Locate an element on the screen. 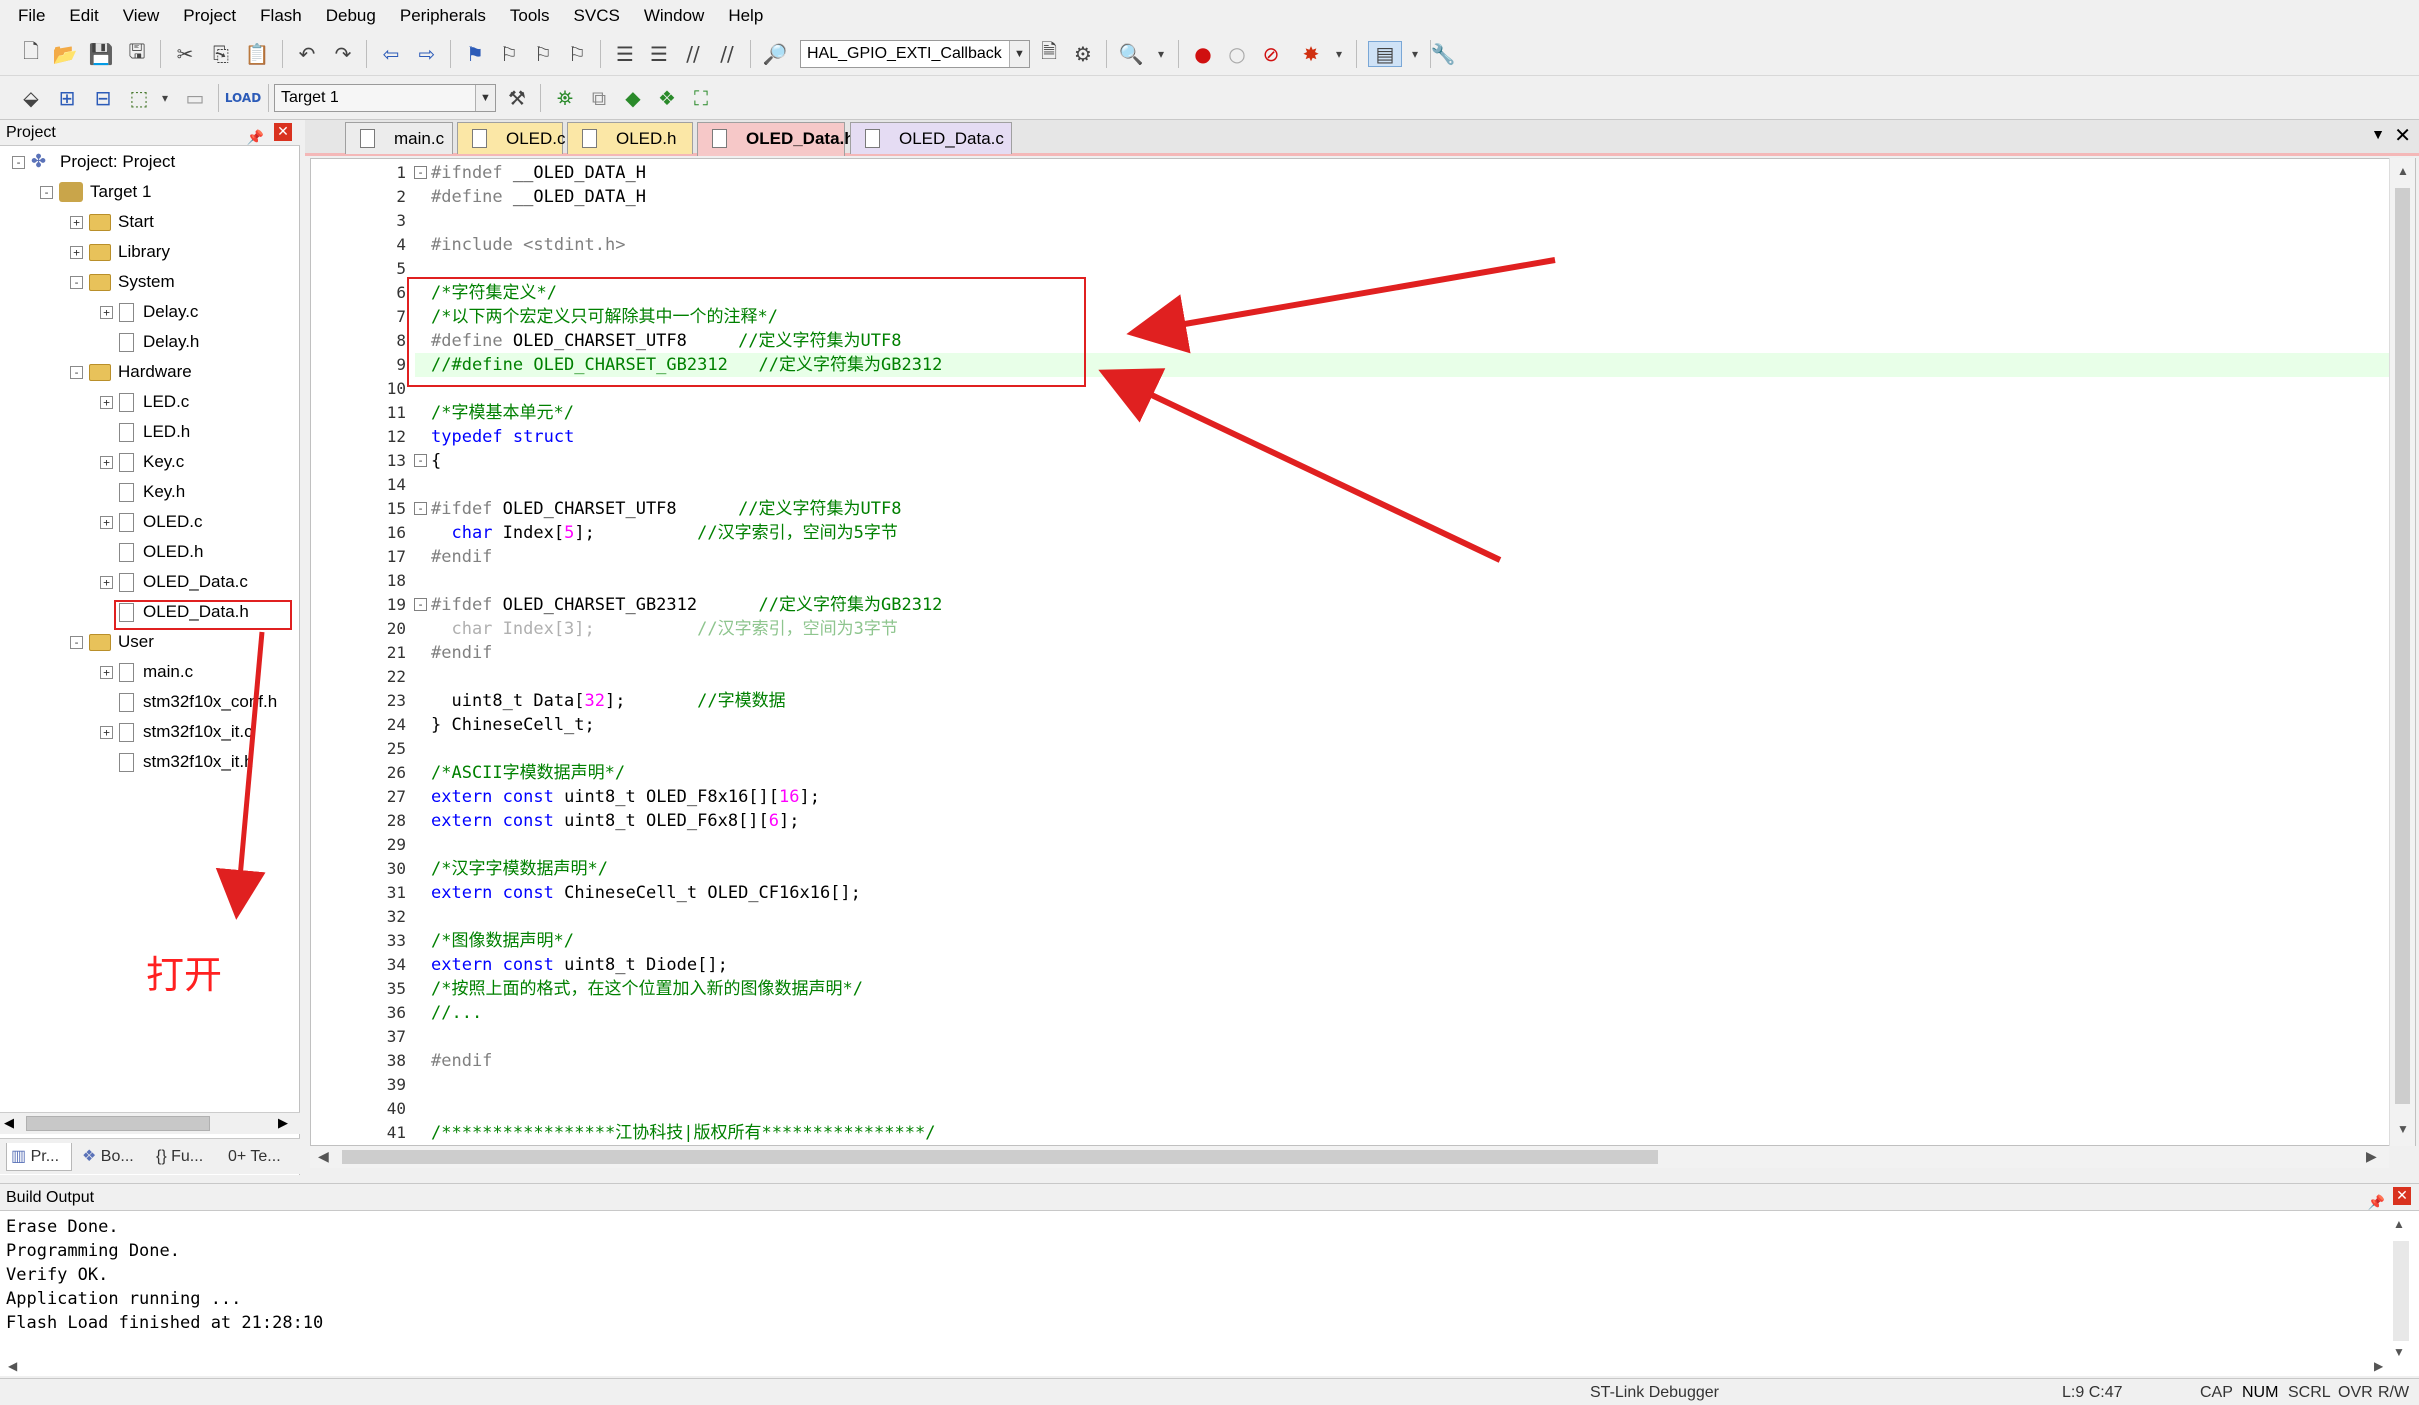 This screenshot has height=1405, width=2419. menu-item-debug: Debug is located at coordinates (351, 16).